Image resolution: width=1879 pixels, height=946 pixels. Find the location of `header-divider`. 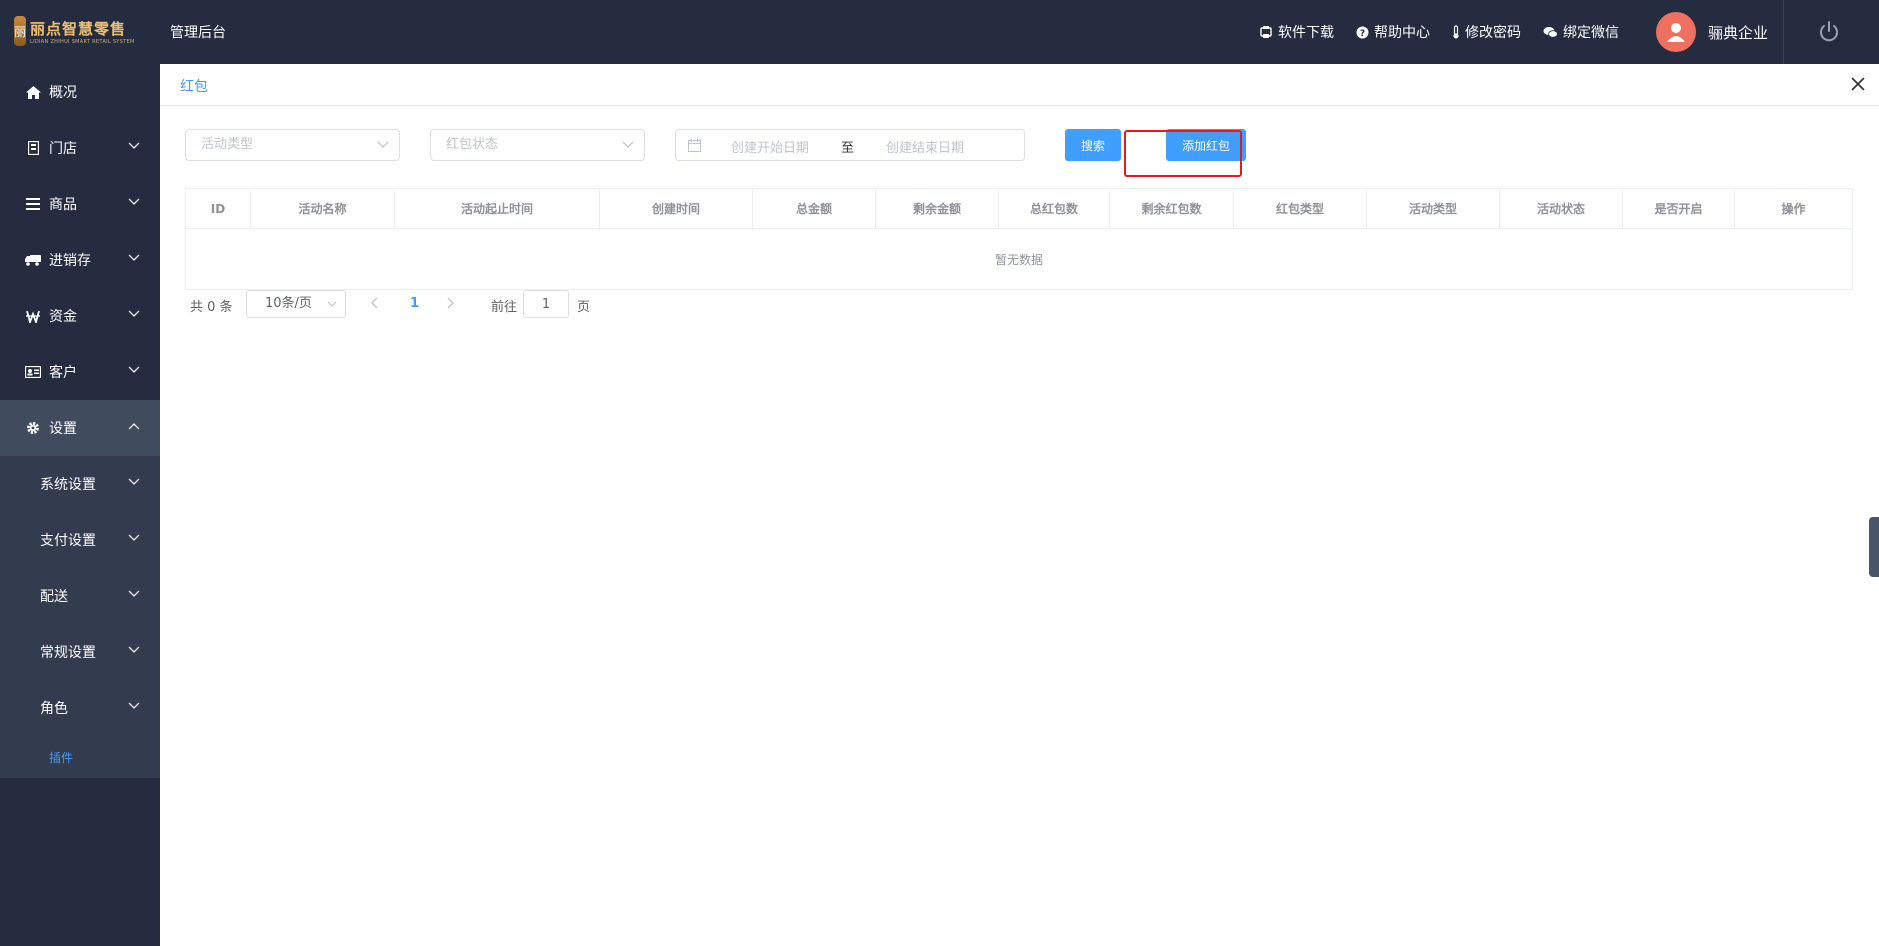

header-divider is located at coordinates (1783, 32).